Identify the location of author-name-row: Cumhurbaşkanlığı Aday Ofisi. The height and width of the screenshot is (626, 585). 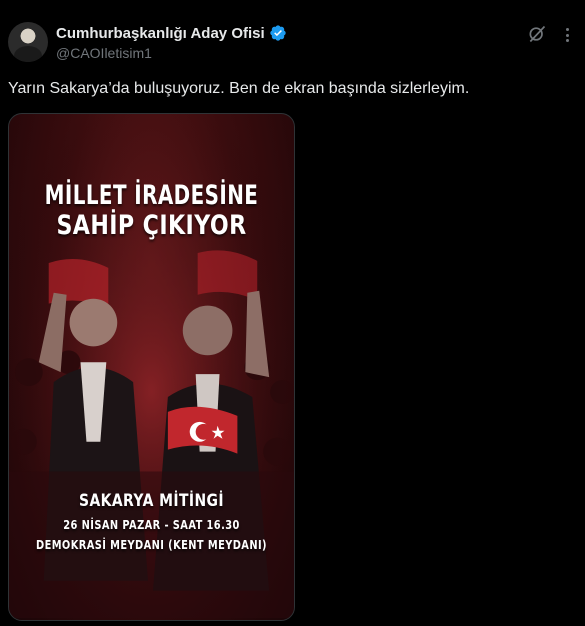
(171, 33).